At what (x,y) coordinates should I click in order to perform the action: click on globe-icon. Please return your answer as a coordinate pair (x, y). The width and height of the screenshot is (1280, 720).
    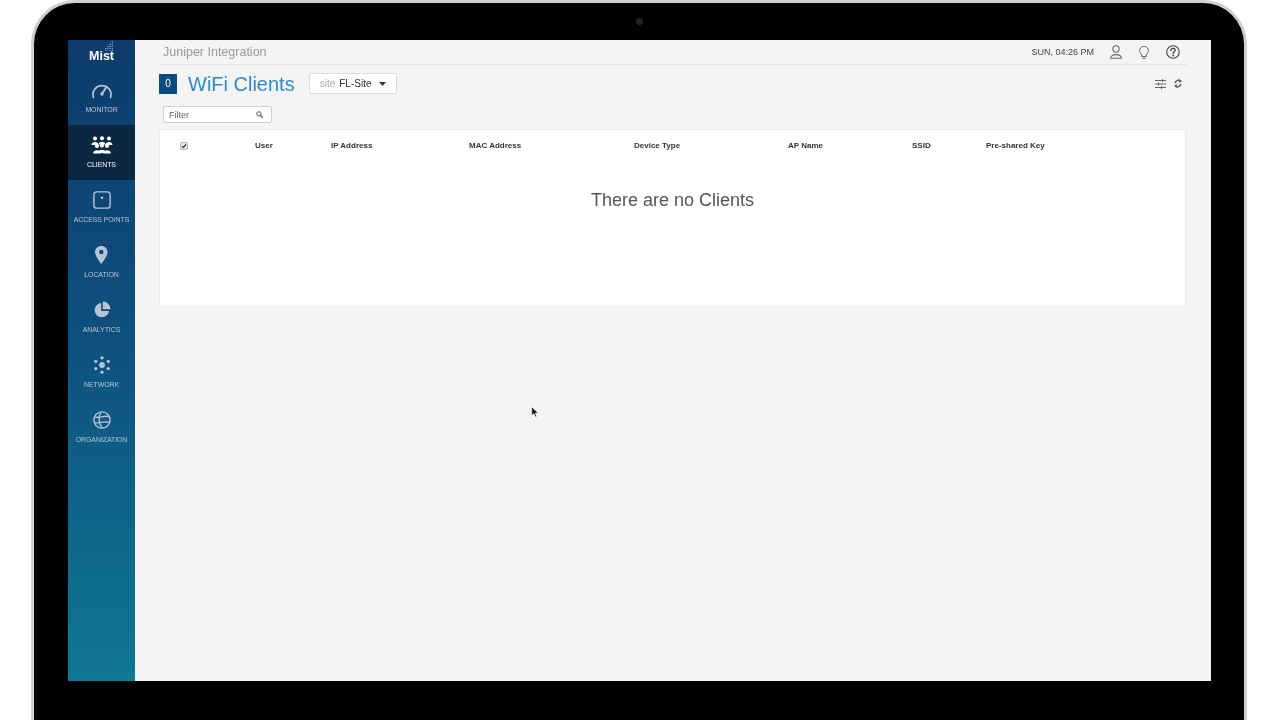
    Looking at the image, I should click on (101, 420).